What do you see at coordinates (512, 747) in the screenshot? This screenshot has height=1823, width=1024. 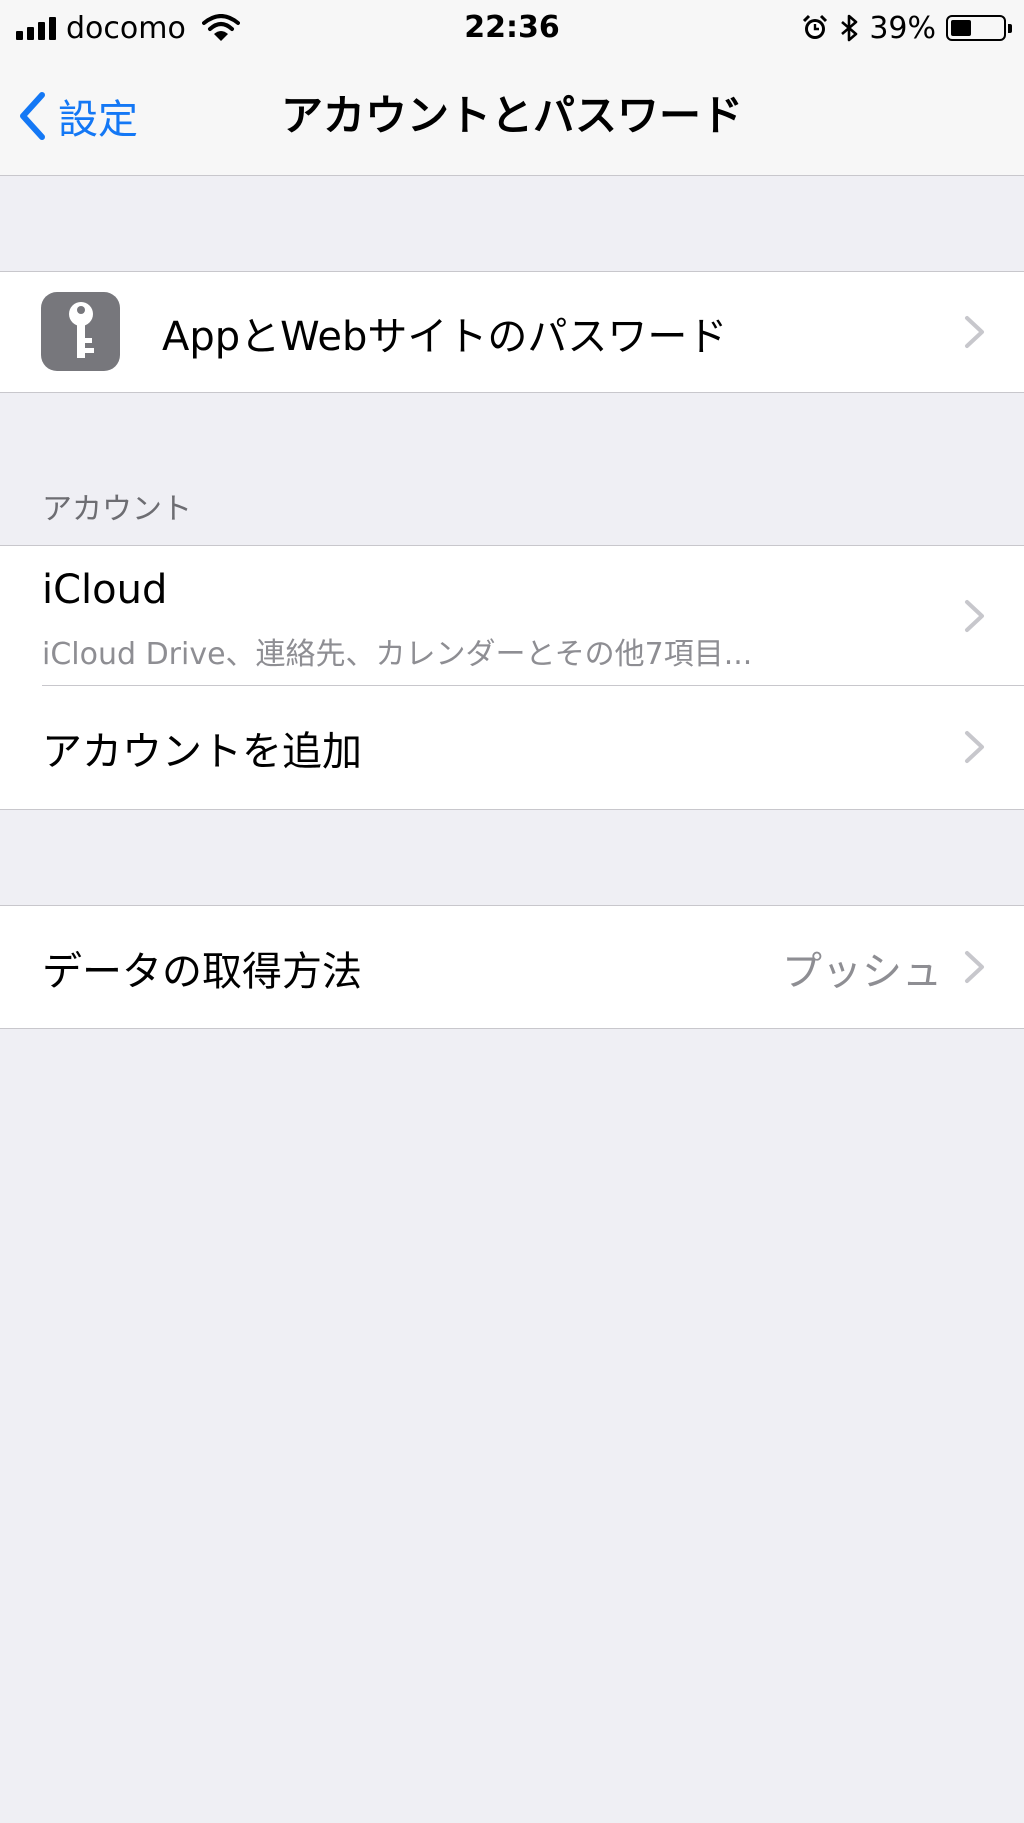 I see `add-account-row: アカウントを追加` at bounding box center [512, 747].